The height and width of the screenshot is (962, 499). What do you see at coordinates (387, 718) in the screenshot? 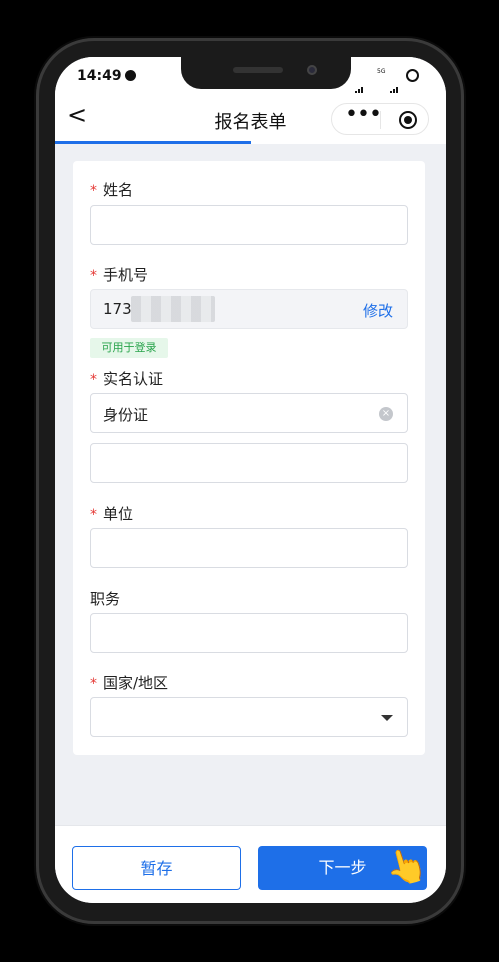
I see `chevron-down-icon` at bounding box center [387, 718].